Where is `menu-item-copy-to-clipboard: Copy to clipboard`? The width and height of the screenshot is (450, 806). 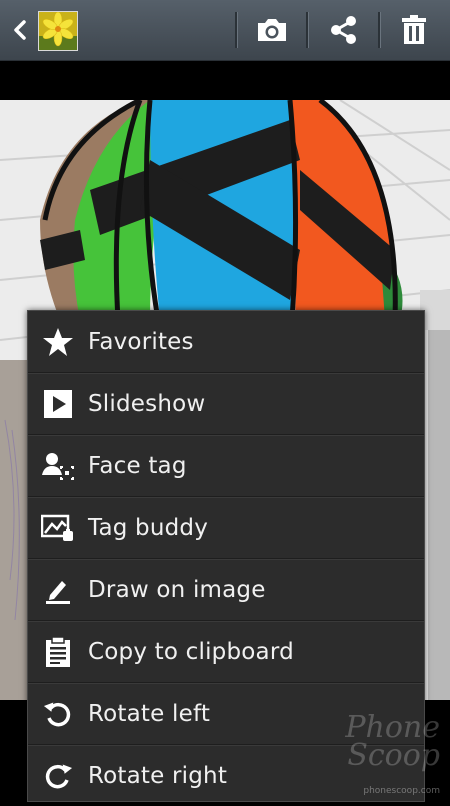
menu-item-copy-to-clipboard: Copy to clipboard is located at coordinates (226, 652).